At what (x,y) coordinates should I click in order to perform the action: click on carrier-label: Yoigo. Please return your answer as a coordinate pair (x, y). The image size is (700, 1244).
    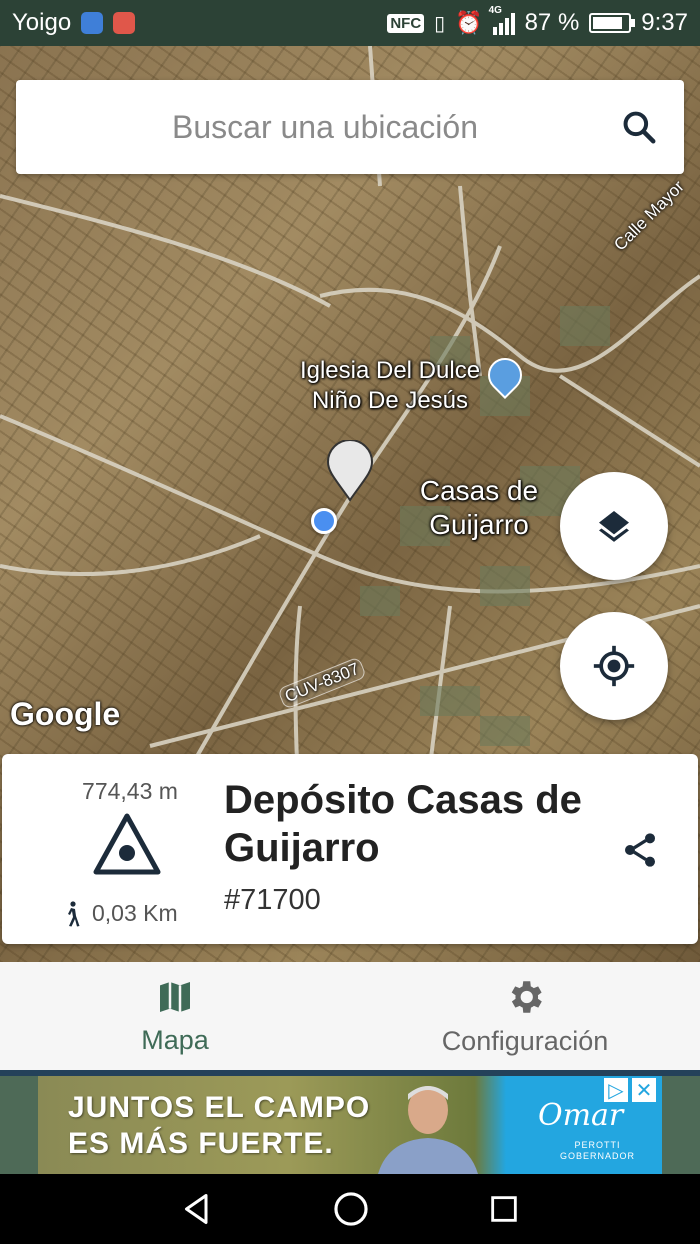
    Looking at the image, I should click on (42, 22).